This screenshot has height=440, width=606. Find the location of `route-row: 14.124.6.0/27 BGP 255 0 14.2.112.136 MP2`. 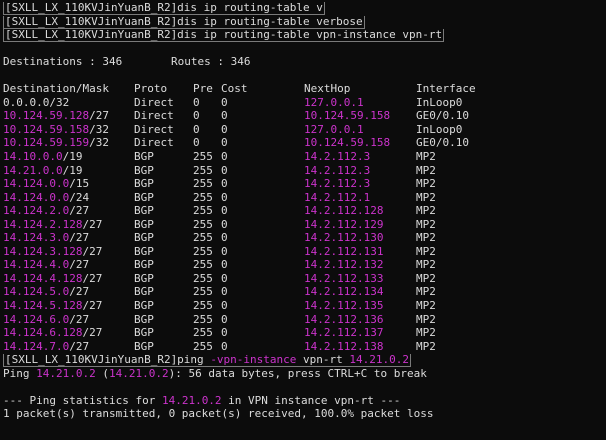

route-row: 14.124.6.0/27 BGP 255 0 14.2.112.136 MP2 is located at coordinates (304, 320).